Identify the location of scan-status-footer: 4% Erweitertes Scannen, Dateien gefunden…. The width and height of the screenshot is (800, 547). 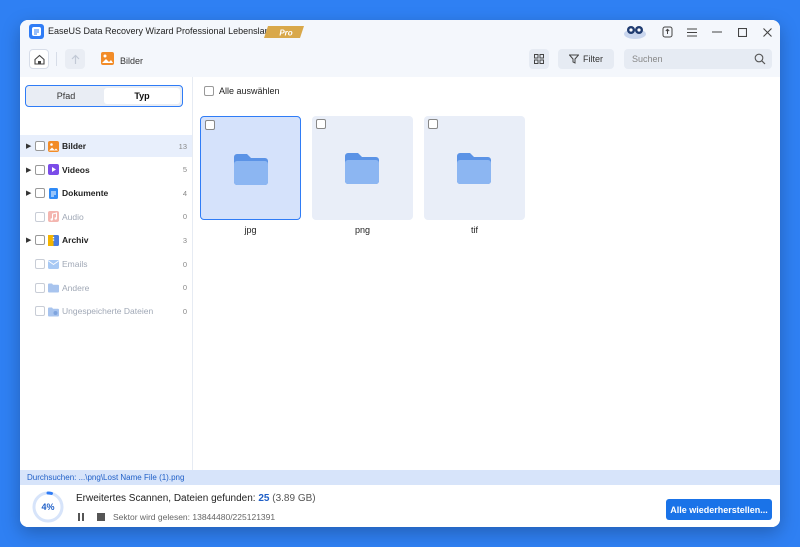
(400, 506).